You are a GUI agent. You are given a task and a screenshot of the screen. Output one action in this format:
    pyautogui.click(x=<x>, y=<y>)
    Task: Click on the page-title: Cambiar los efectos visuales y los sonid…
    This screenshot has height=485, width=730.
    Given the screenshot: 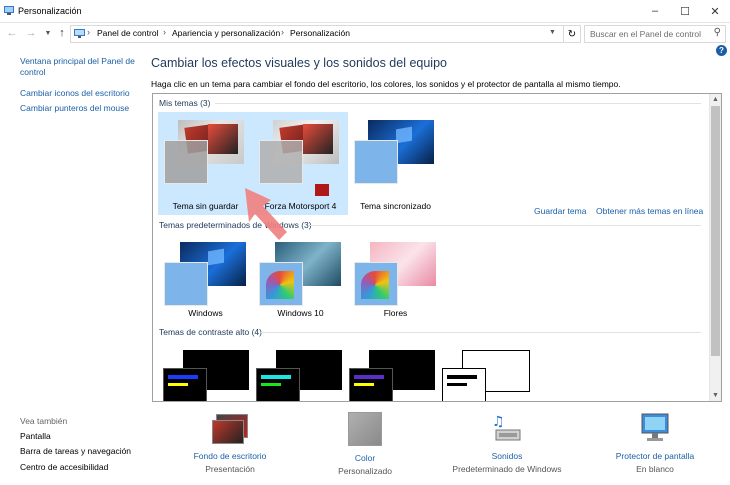 What is the action you would take?
    pyautogui.click(x=299, y=63)
    